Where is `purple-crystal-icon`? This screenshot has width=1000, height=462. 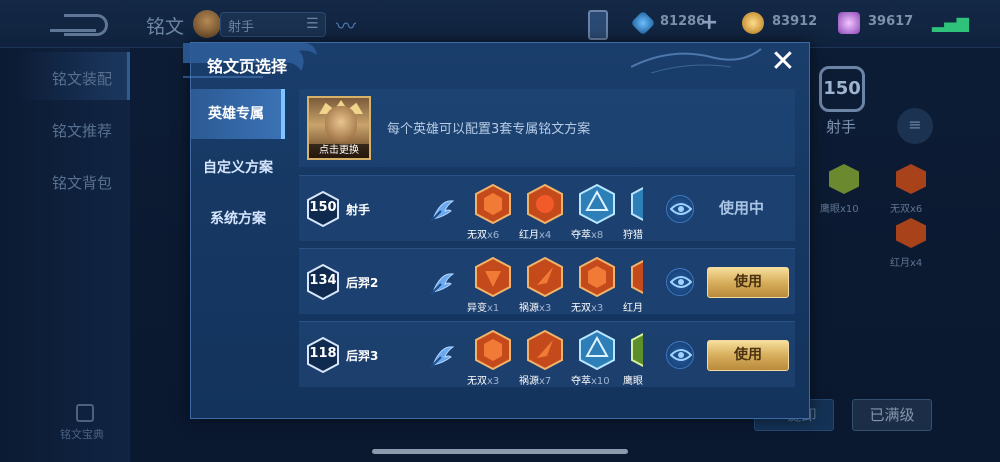
purple-crystal-icon is located at coordinates (849, 23).